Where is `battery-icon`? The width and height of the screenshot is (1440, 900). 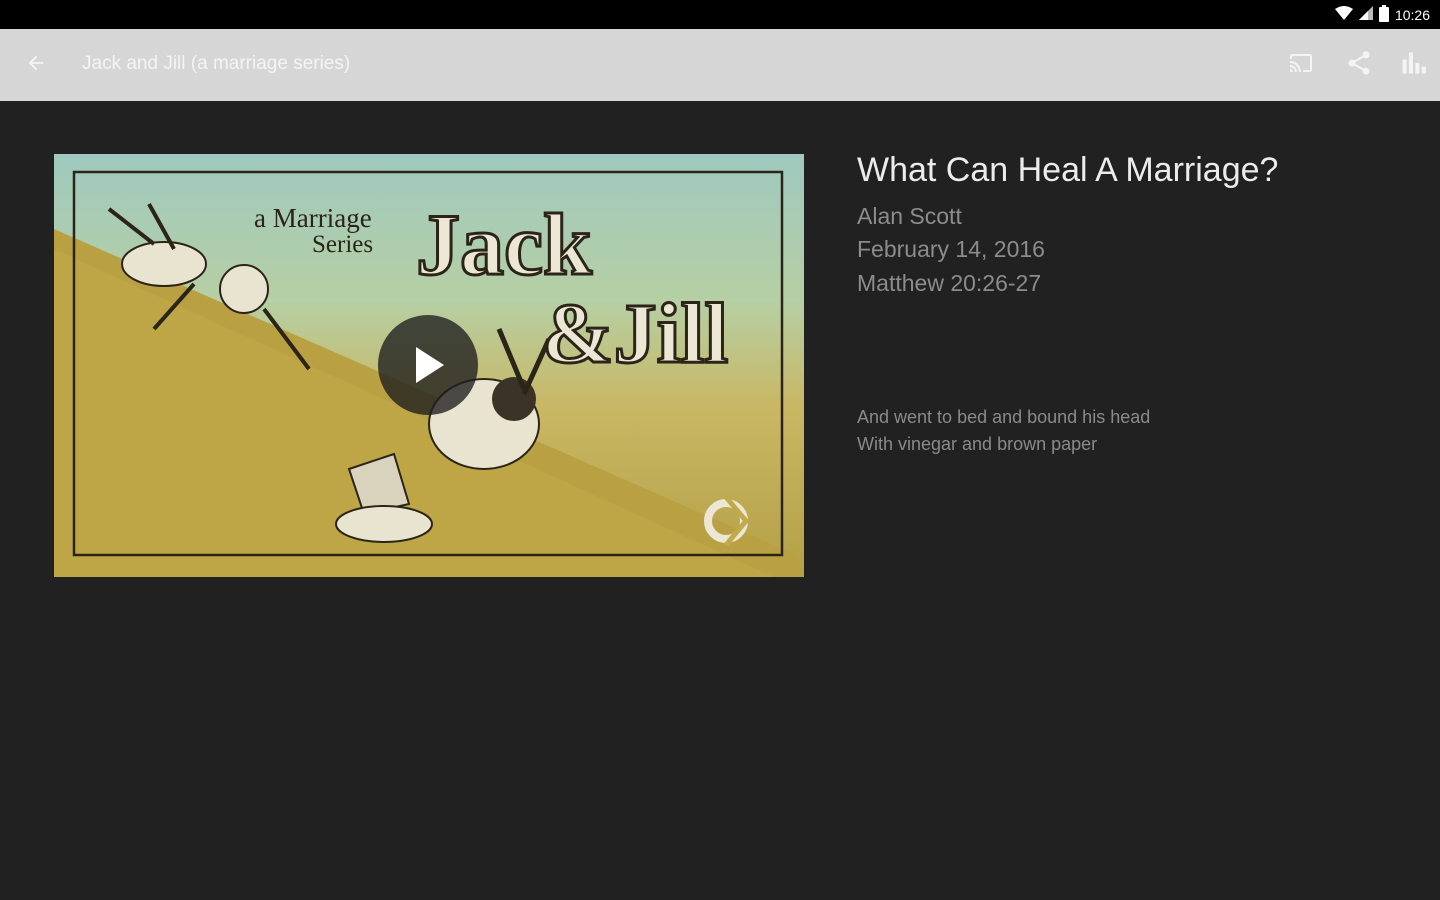 battery-icon is located at coordinates (1383, 14).